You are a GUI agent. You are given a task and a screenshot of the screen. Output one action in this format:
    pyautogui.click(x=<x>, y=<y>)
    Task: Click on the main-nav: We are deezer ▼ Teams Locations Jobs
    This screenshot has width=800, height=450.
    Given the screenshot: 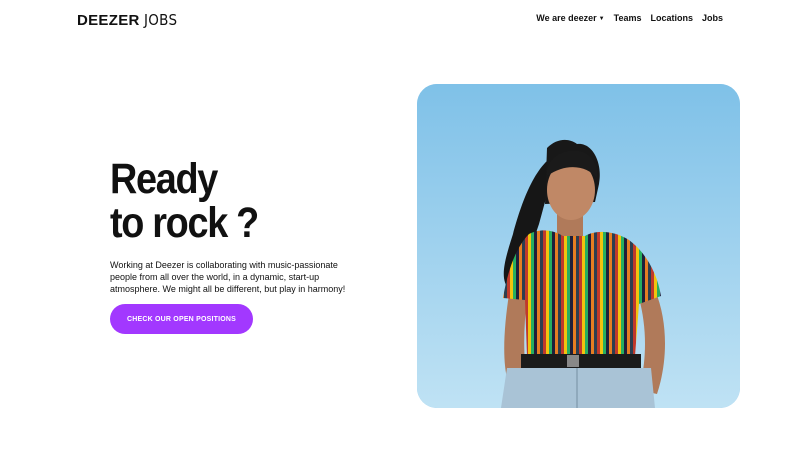 What is the action you would take?
    pyautogui.click(x=629, y=18)
    